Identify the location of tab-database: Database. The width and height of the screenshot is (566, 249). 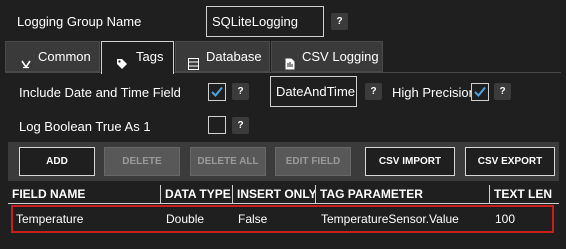
(222, 56).